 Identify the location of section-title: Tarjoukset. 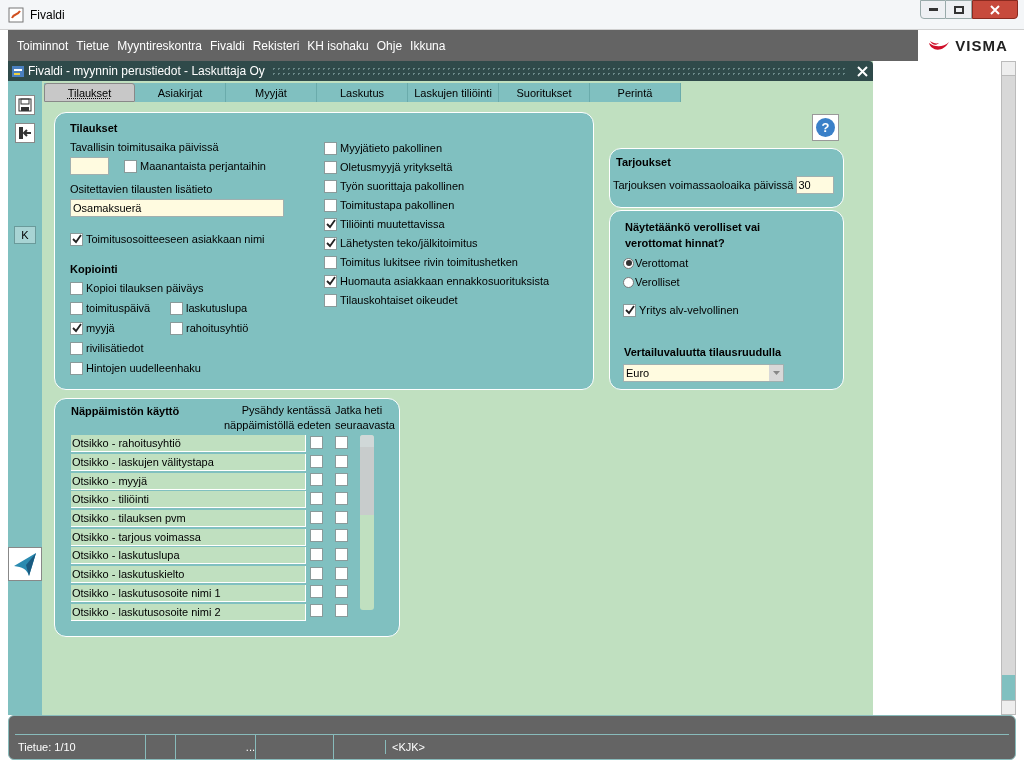
(644, 162).